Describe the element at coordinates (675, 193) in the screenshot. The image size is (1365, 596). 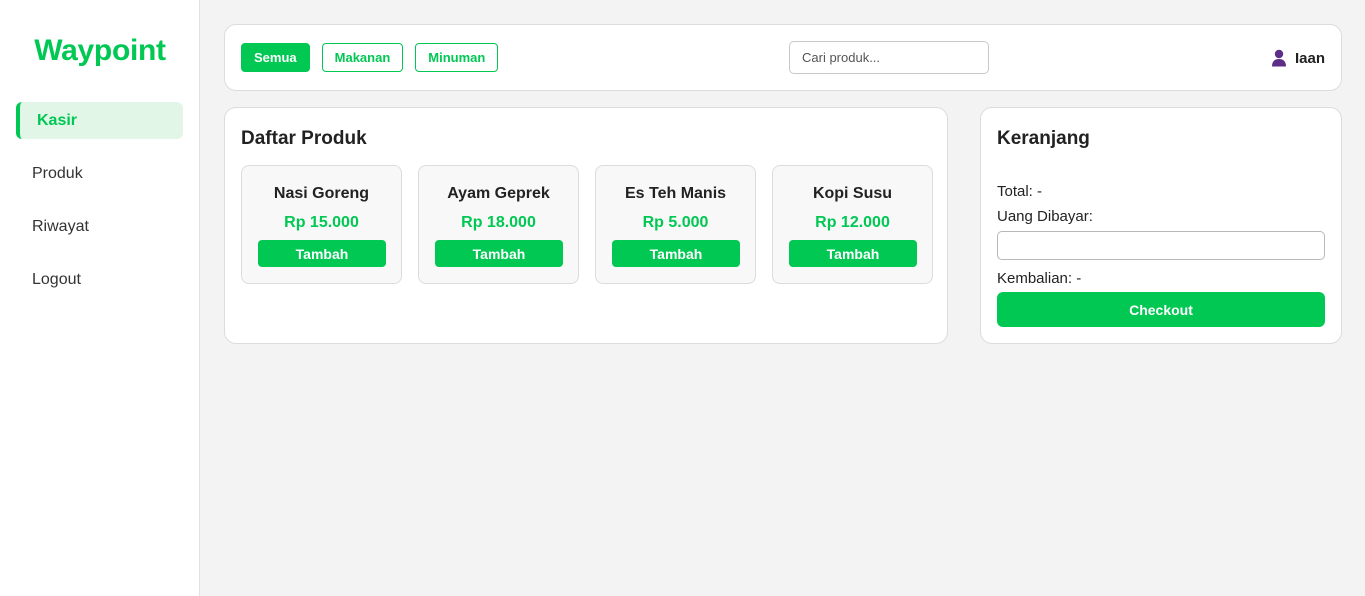
I see `product-name: Es Teh Manis` at that location.